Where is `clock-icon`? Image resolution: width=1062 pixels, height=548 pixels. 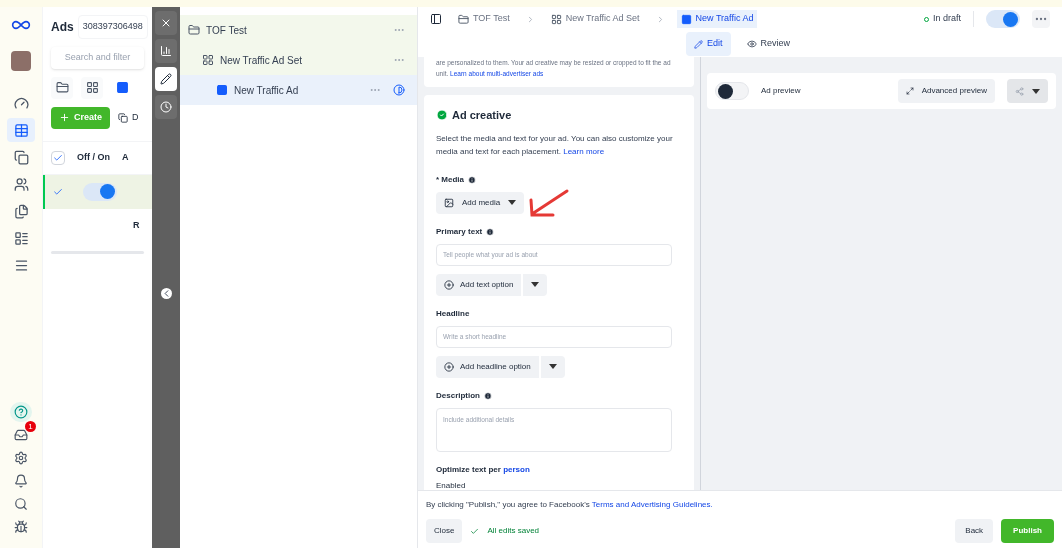
clock-icon is located at coordinates (166, 107).